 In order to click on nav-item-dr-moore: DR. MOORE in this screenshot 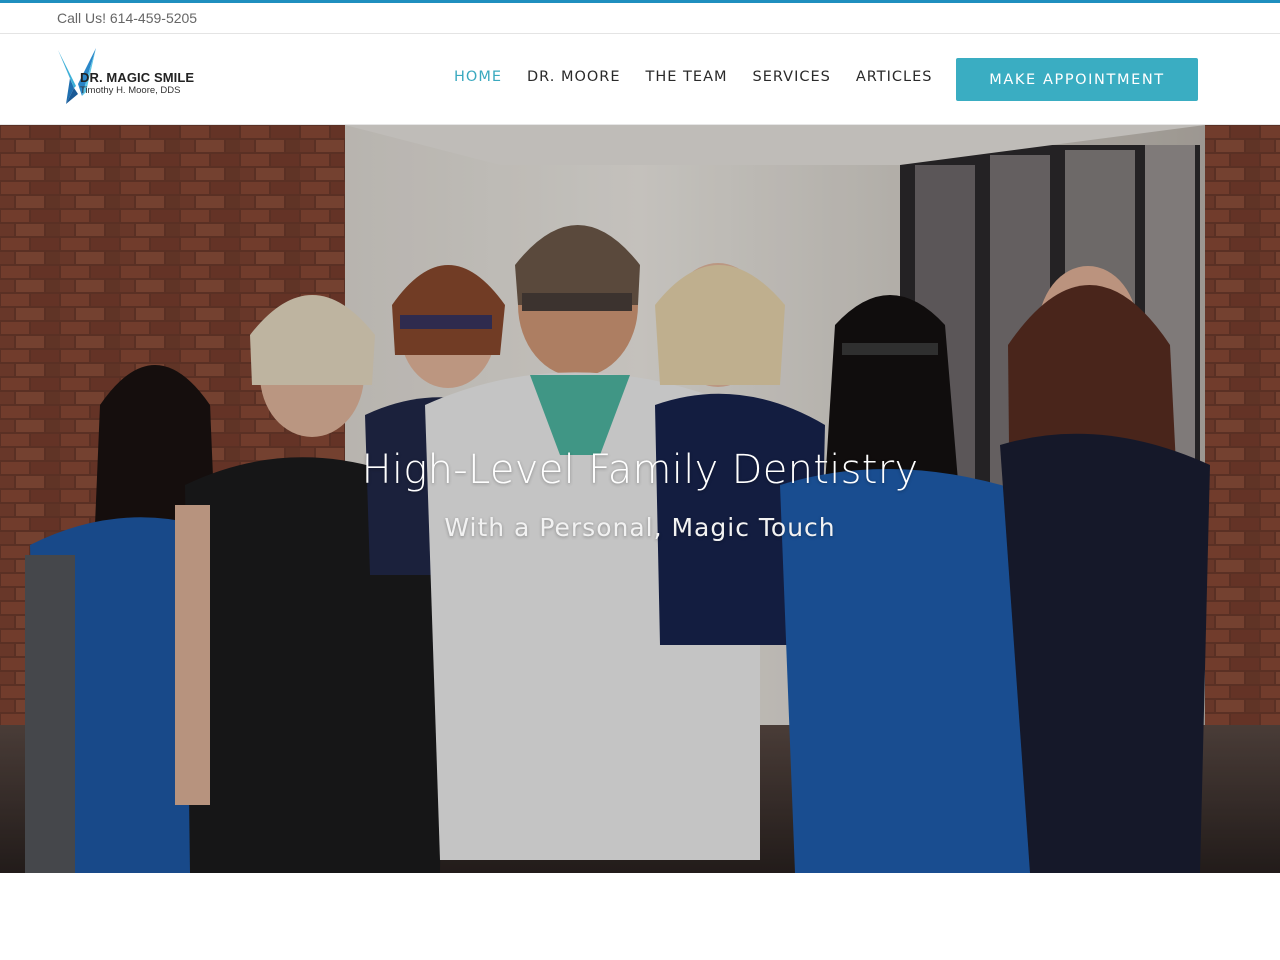, I will do `click(574, 77)`.